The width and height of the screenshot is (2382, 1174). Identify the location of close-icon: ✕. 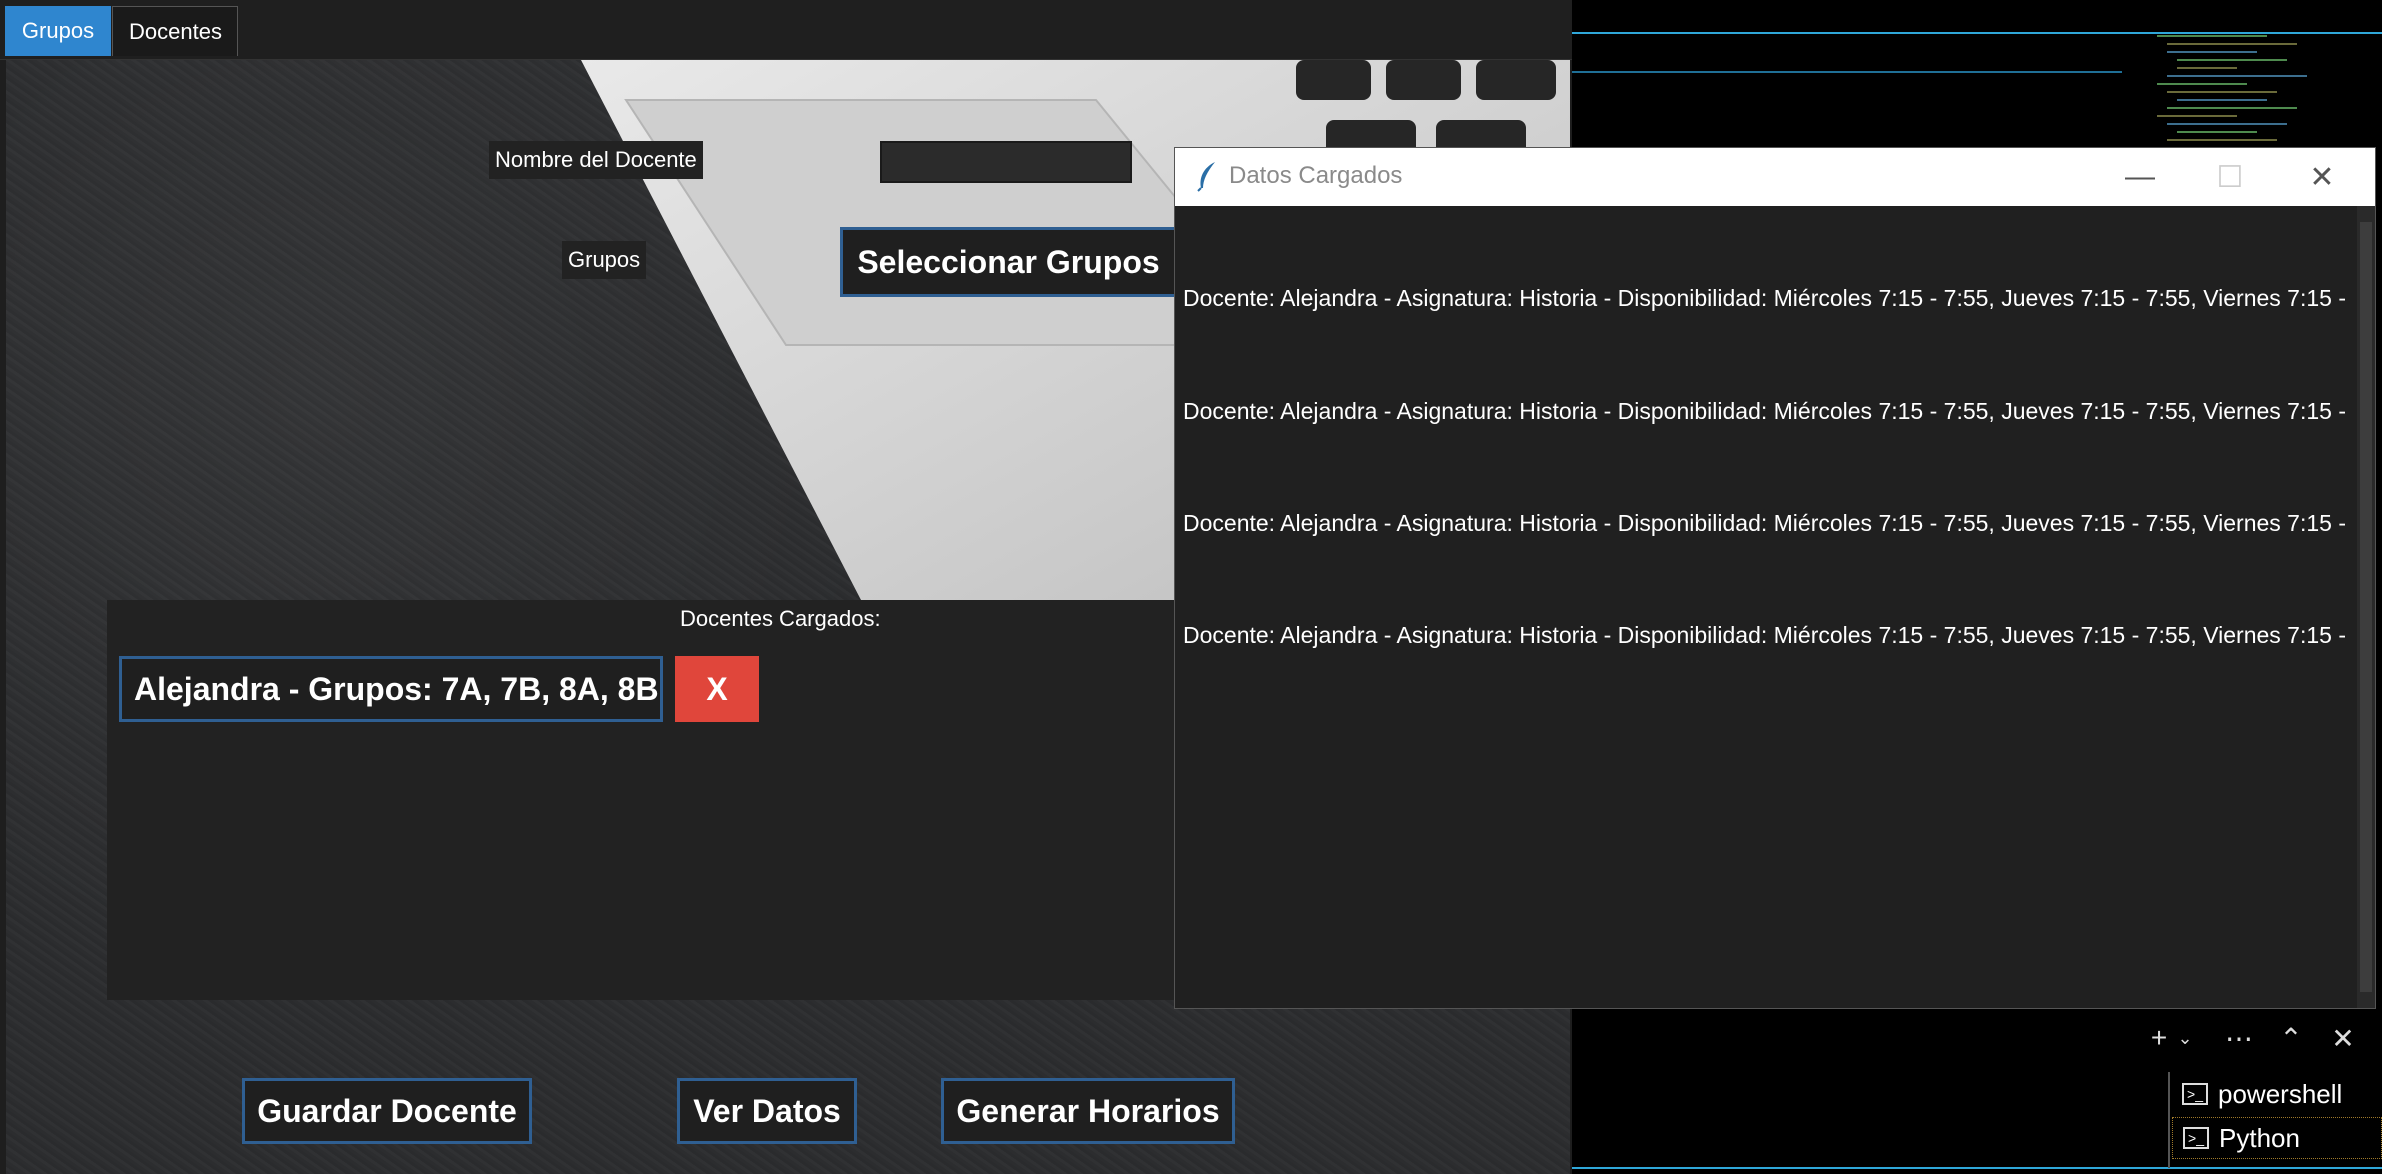
(2322, 177).